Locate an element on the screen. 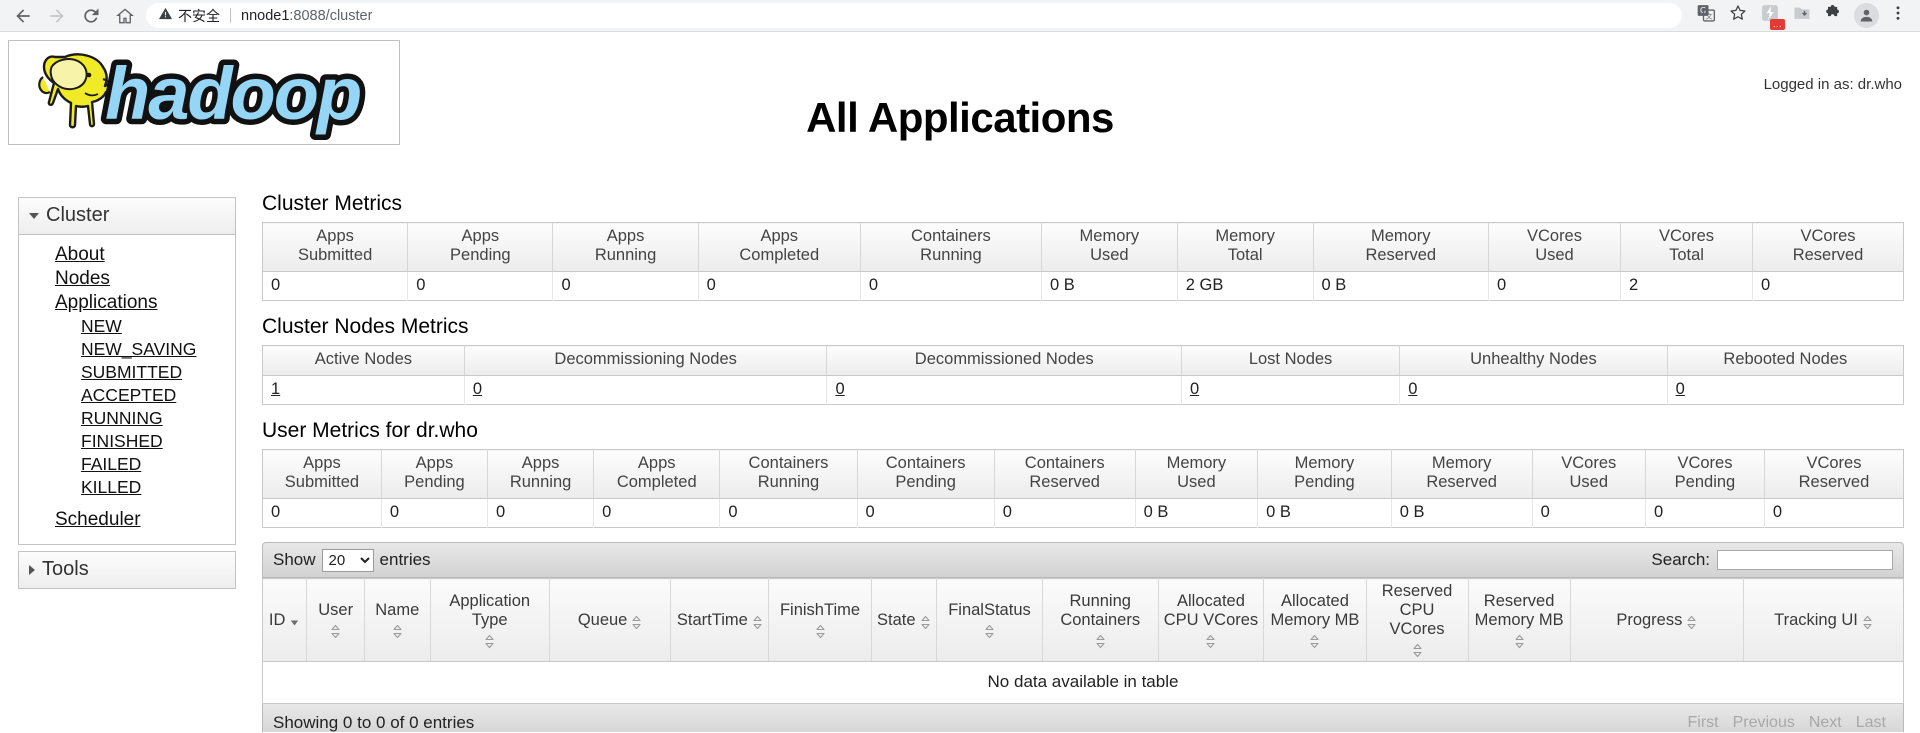 The image size is (1920, 733). cell-user-vcores-reserved: 0 is located at coordinates (1834, 513).